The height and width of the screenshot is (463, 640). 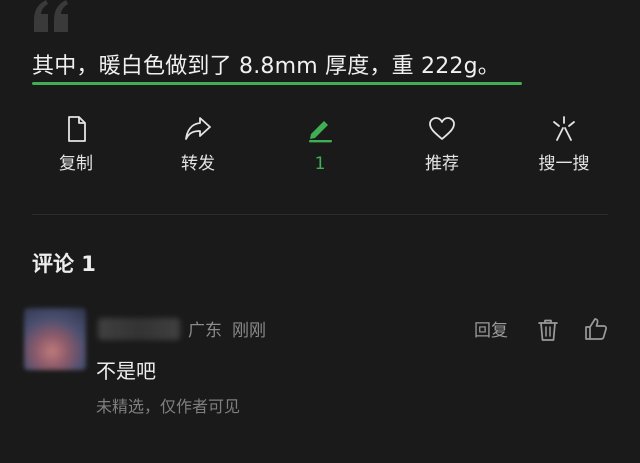 I want to click on comment-meta: 广东 刚刚, so click(x=227, y=331).